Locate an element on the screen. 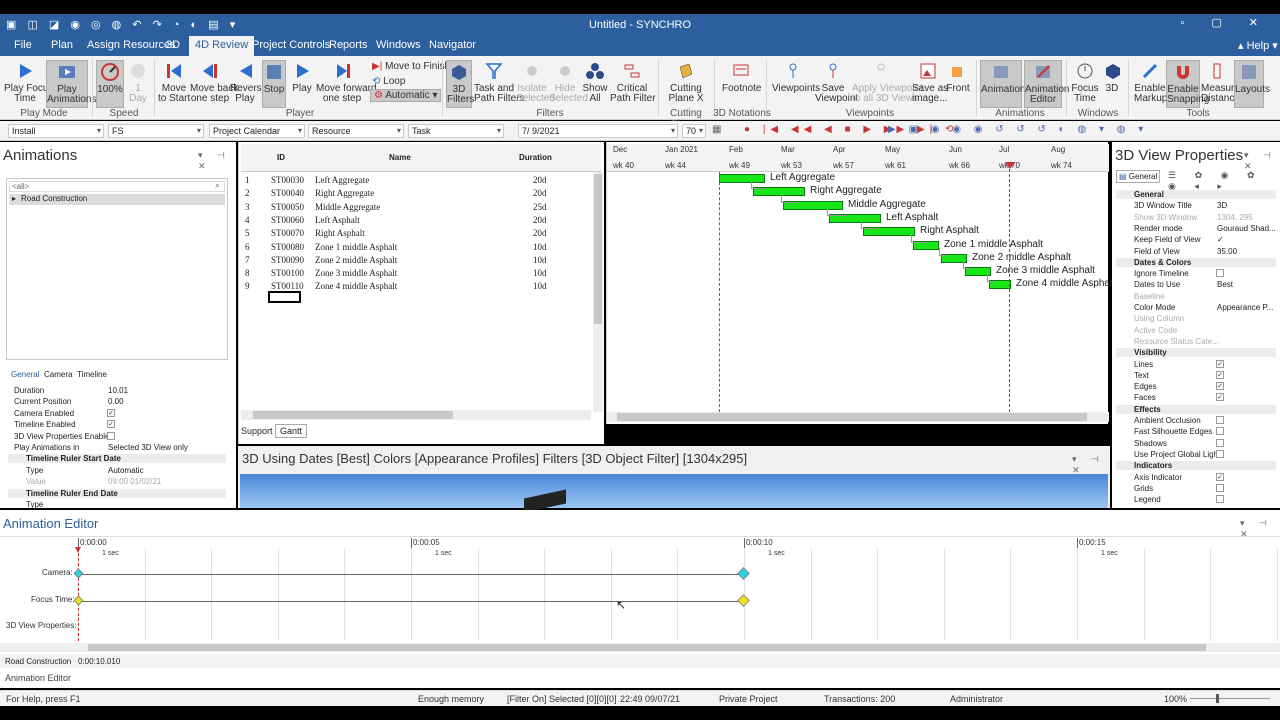  play-button: Play is located at coordinates (302, 77).